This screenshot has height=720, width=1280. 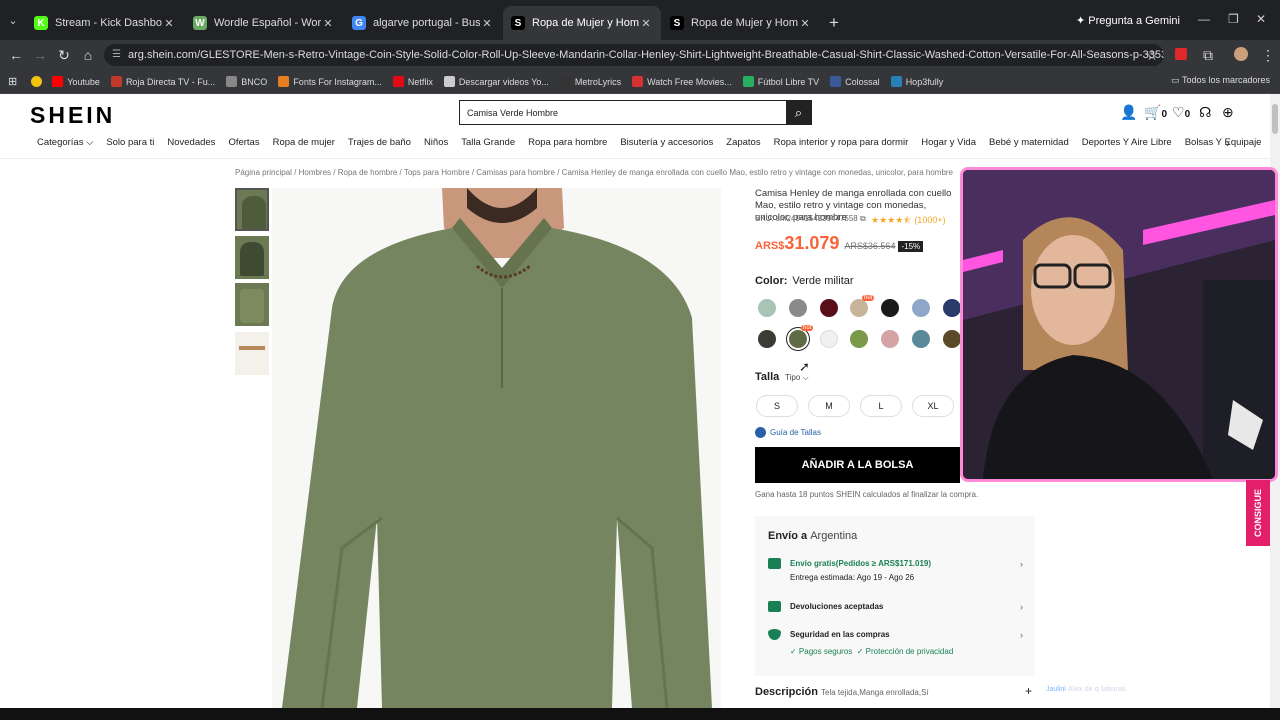 I want to click on new-tab-button: +, so click(x=834, y=23).